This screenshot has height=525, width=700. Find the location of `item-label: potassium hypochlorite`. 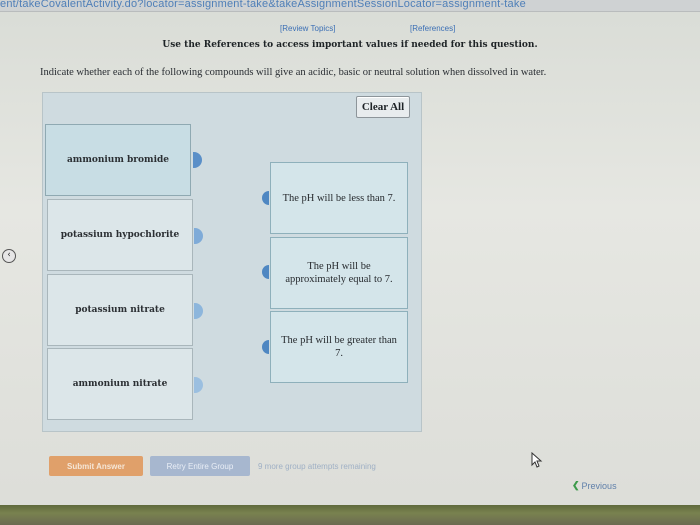

item-label: potassium hypochlorite is located at coordinates (120, 235).